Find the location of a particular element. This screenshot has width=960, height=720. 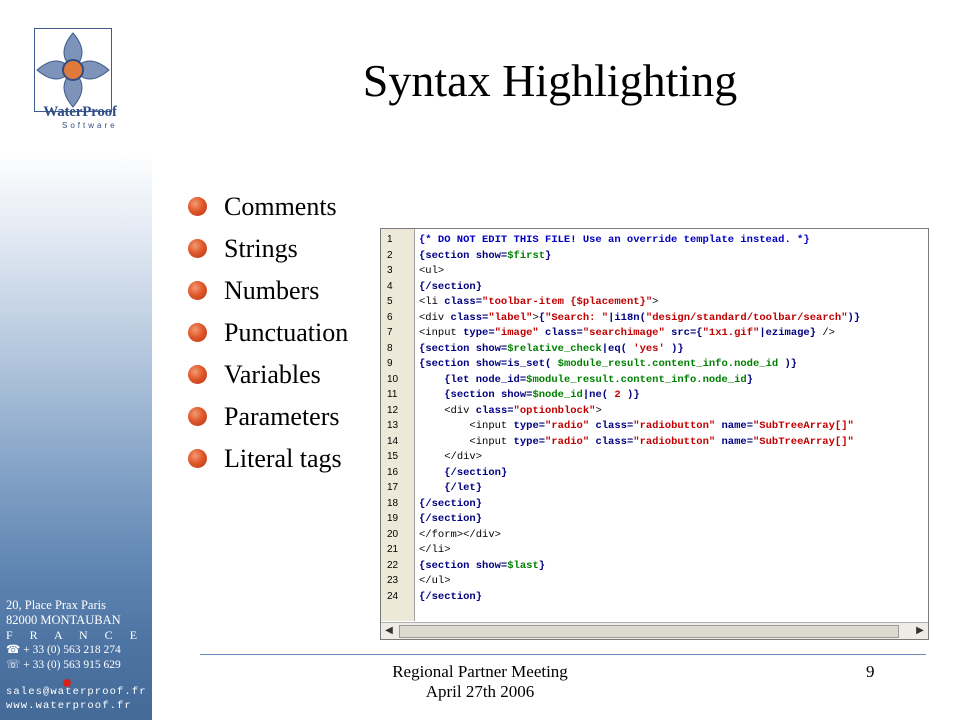

page-number: 9 is located at coordinates (870, 671).